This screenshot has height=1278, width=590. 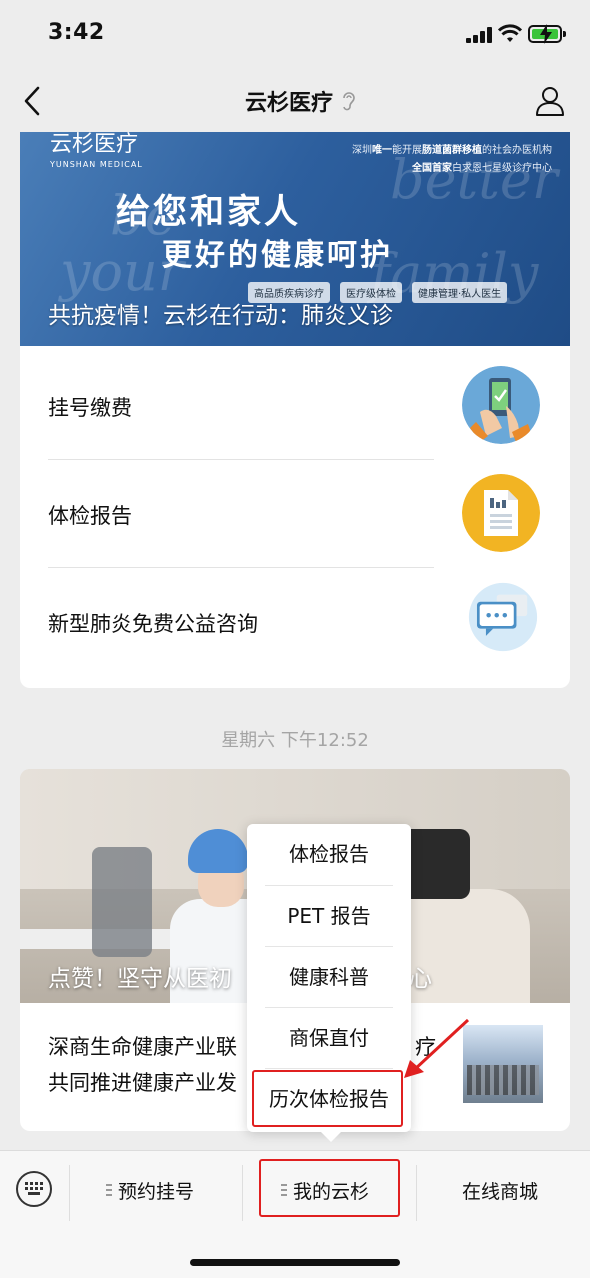 What do you see at coordinates (329, 916) in the screenshot?
I see `popup-item-pet-report: PET 报告` at bounding box center [329, 916].